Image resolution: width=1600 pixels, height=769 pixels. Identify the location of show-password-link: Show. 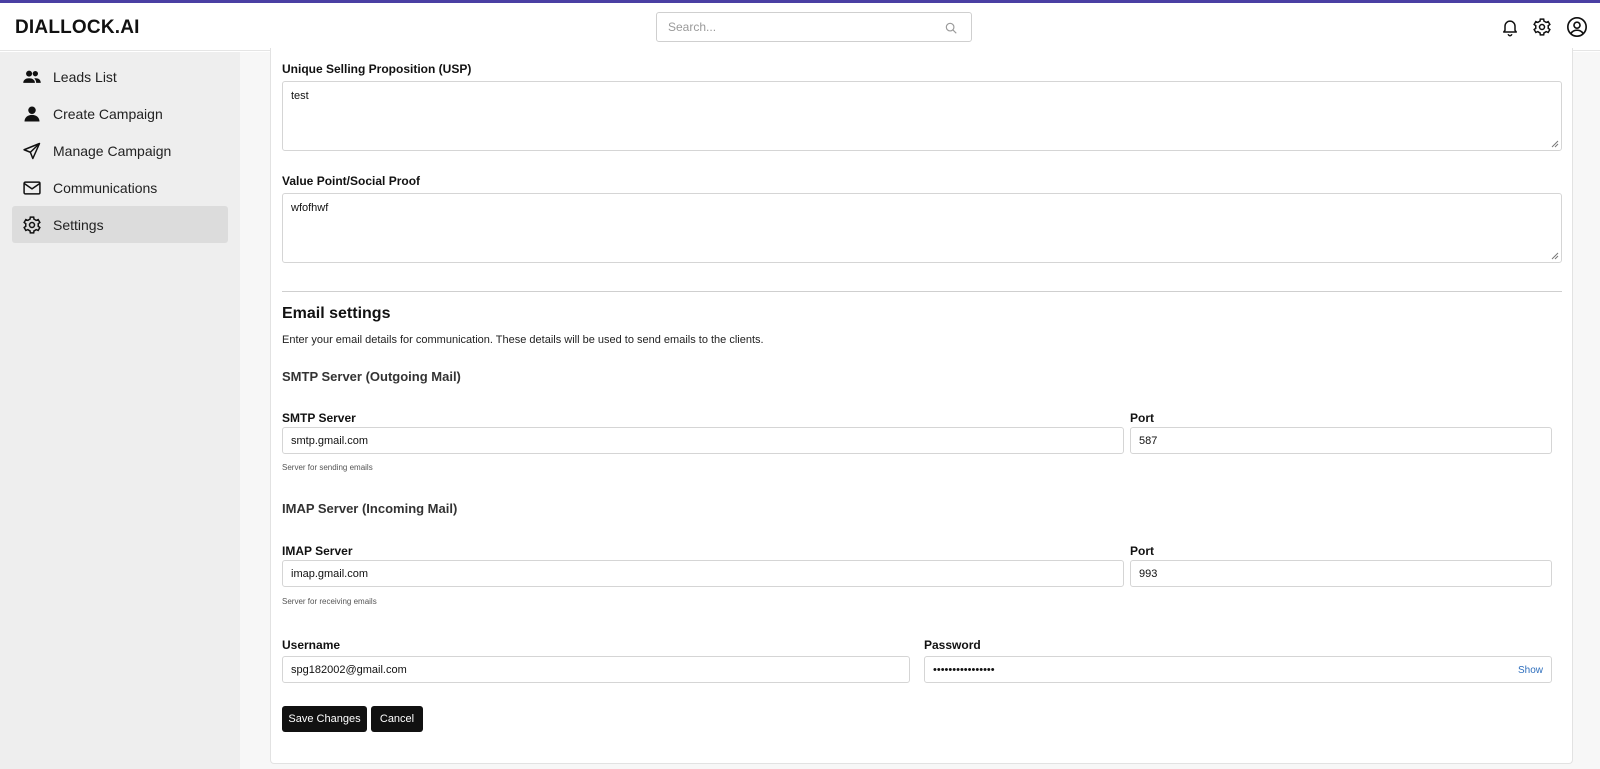
(1530, 670).